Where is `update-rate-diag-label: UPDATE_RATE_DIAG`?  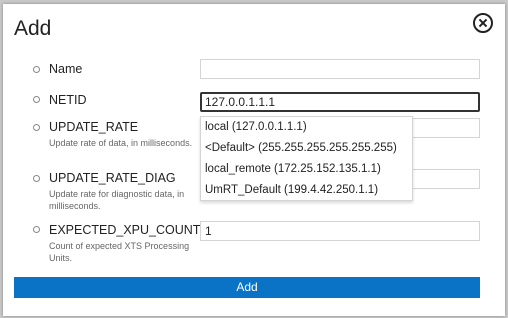 update-rate-diag-label: UPDATE_RATE_DIAG is located at coordinates (112, 178).